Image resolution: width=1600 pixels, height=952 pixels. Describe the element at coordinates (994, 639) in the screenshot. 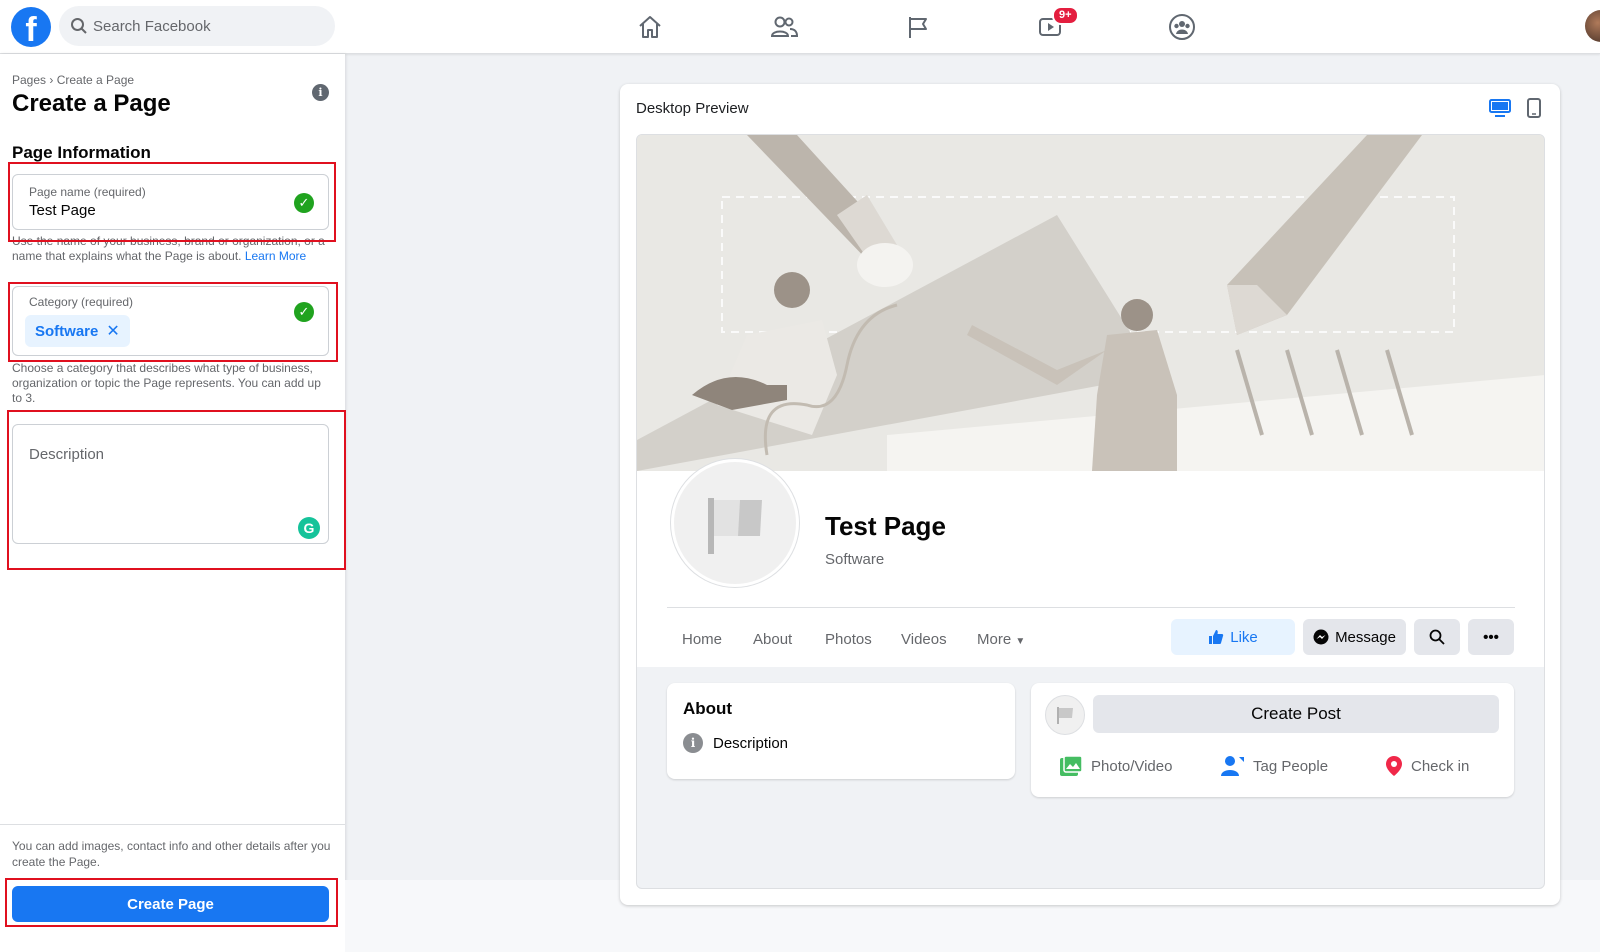

I see `tab-more-label: More` at that location.